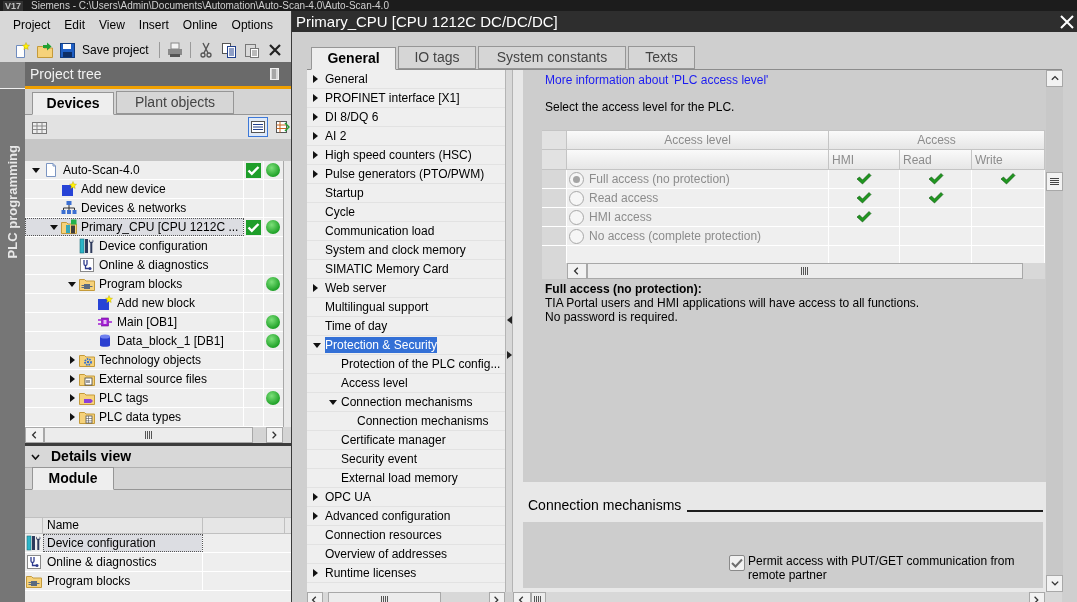 This screenshot has width=1077, height=602. What do you see at coordinates (737, 563) in the screenshot?
I see `checkbox` at bounding box center [737, 563].